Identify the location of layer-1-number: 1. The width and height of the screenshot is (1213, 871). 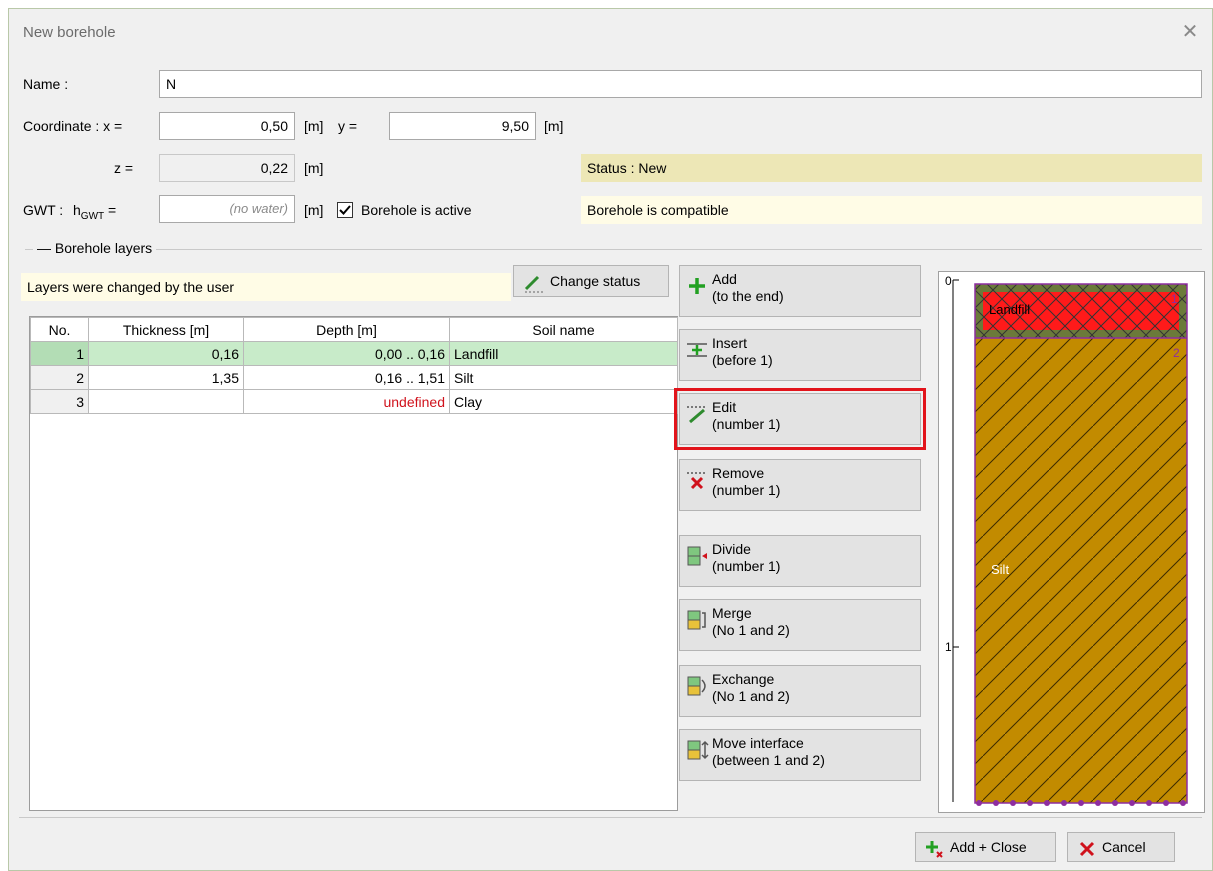
(1174, 299).